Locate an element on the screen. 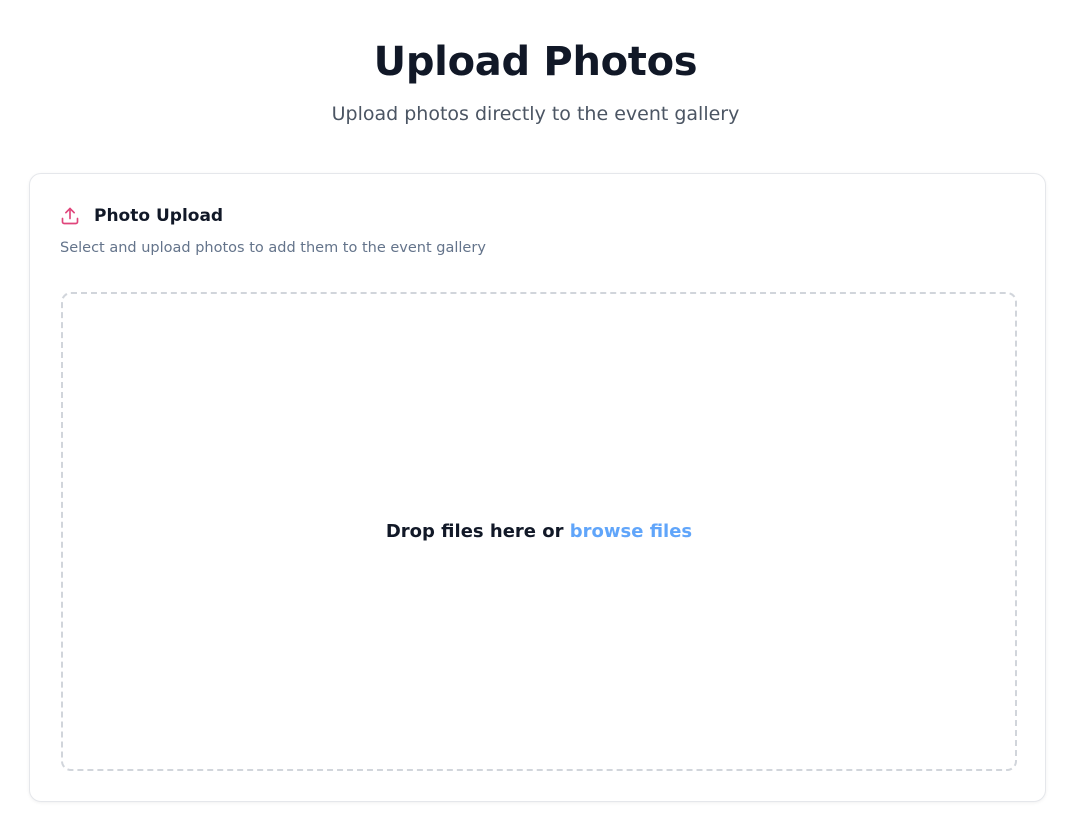 This screenshot has height=826, width=1071. dropzone-prompt: Drop files here or browse files is located at coordinates (539, 532).